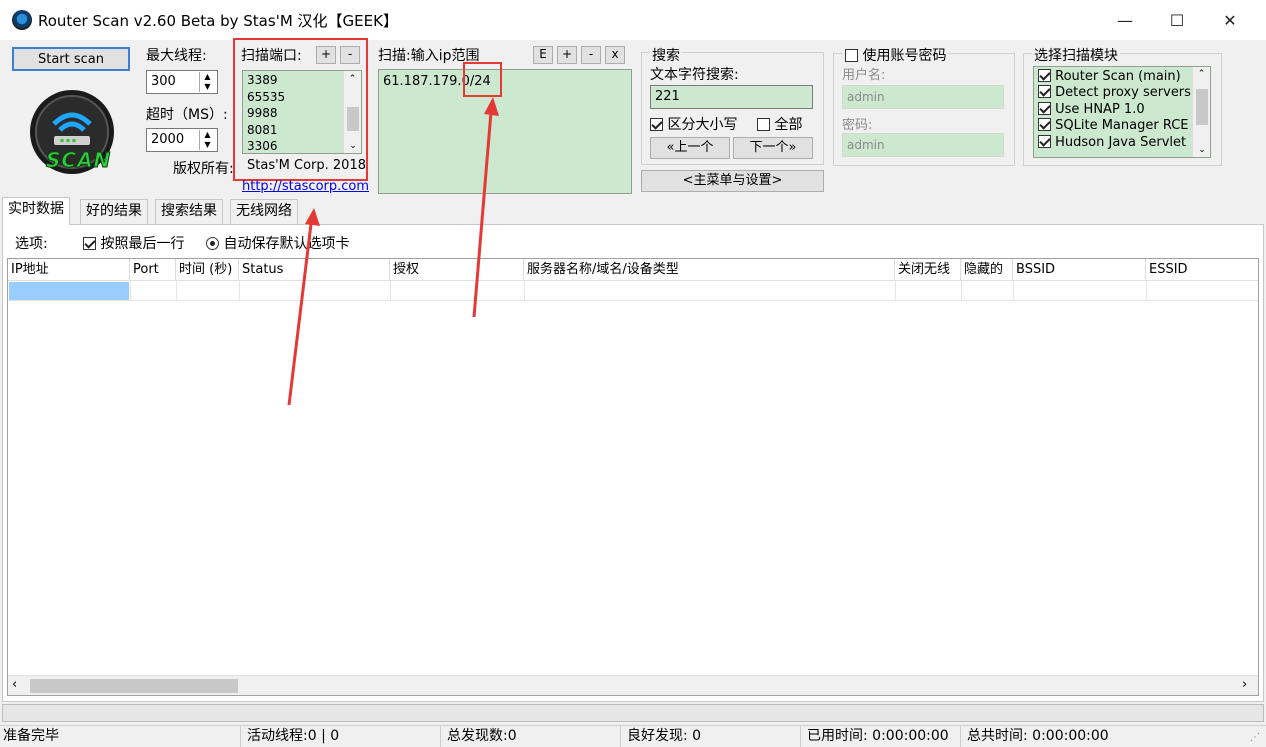 Image resolution: width=1266 pixels, height=747 pixels. I want to click on annotation-arrows, so click(393, 251).